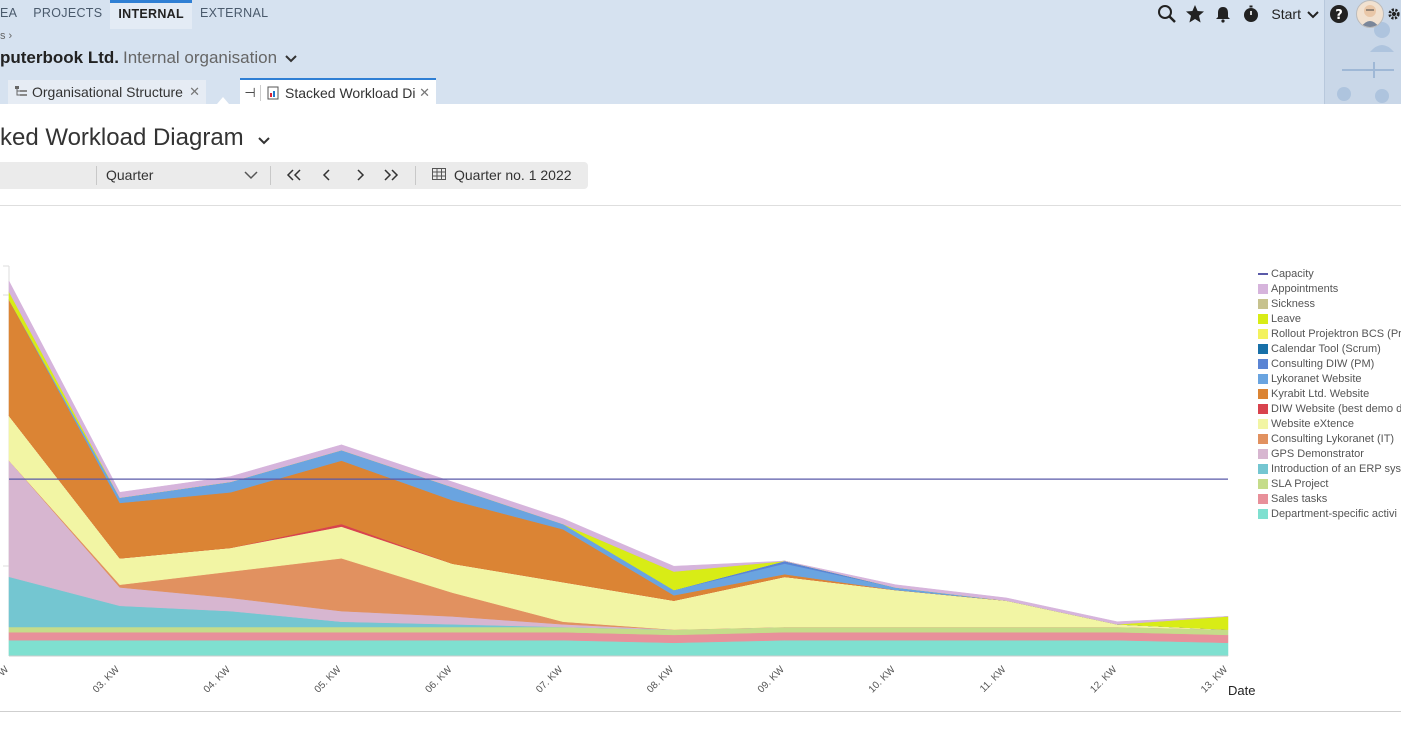 This screenshot has height=736, width=1401. I want to click on legend-item: Website eXtence, so click(1329, 423).